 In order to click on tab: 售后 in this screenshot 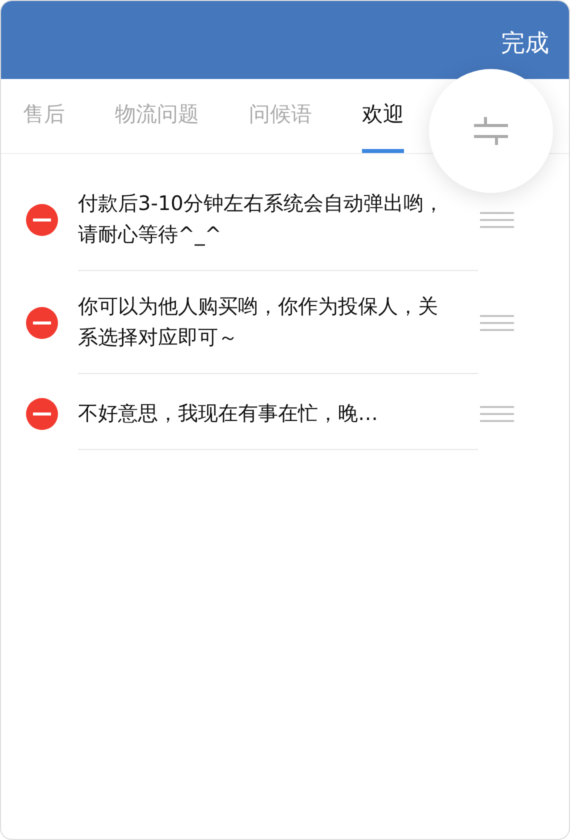, I will do `click(44, 116)`.